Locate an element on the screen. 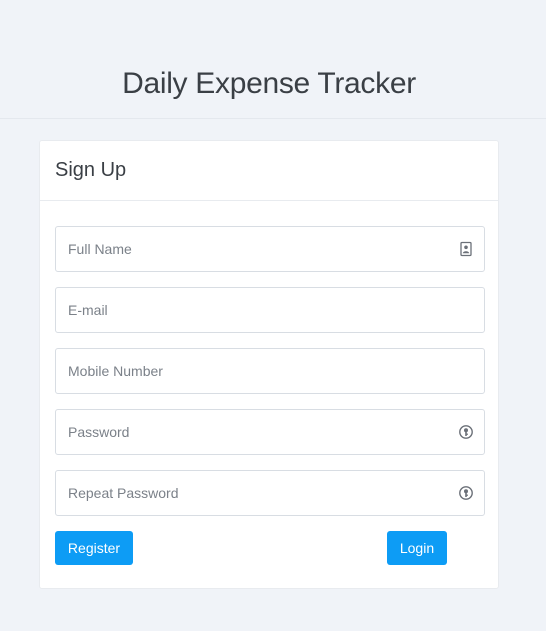  full-name-field is located at coordinates (270, 249).